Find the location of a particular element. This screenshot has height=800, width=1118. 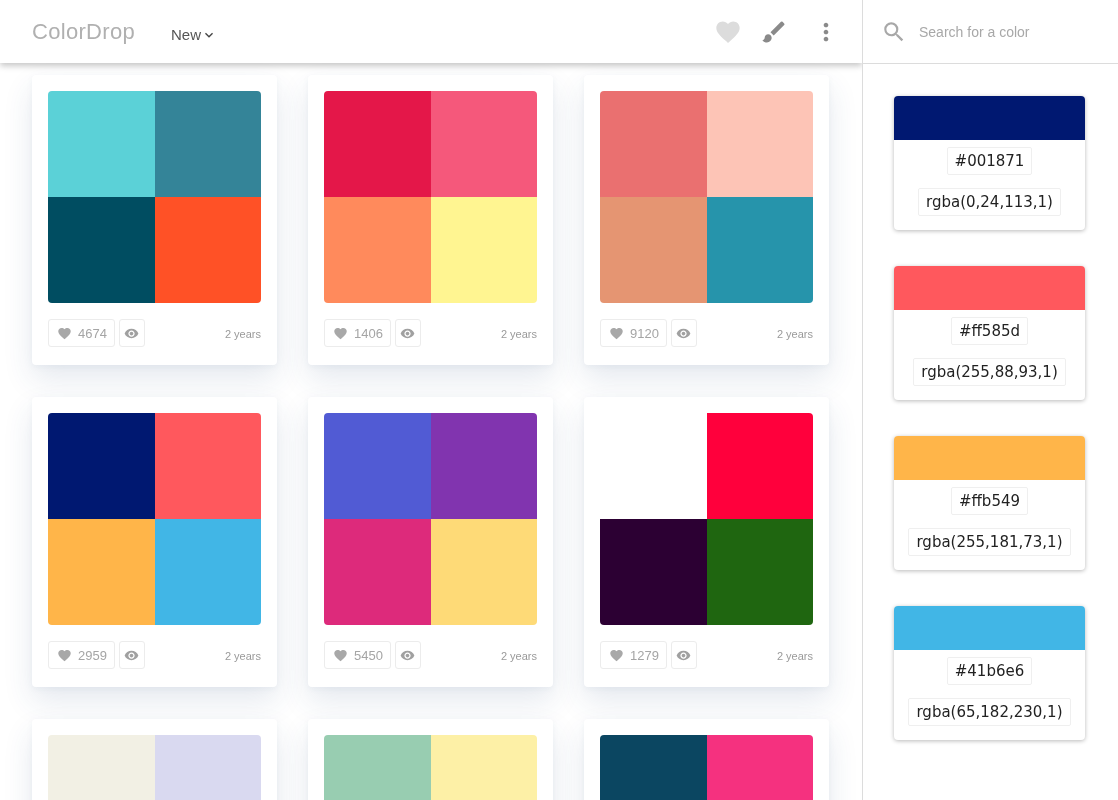

search-field: Search for a color is located at coordinates (1009, 31).